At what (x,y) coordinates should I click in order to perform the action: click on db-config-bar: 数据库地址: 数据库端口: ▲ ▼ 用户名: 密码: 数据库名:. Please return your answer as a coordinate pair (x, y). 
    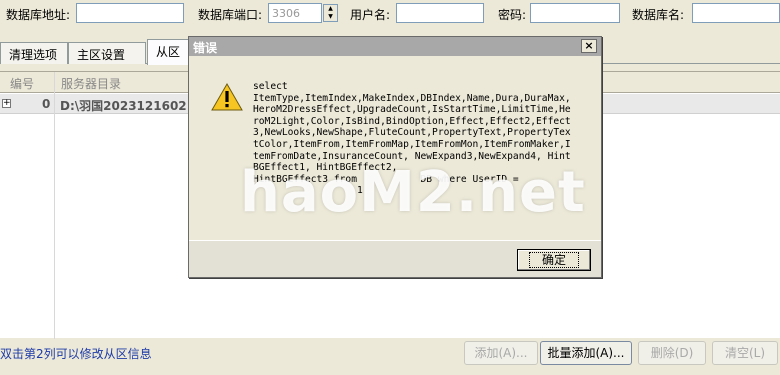
    Looking at the image, I should click on (390, 14).